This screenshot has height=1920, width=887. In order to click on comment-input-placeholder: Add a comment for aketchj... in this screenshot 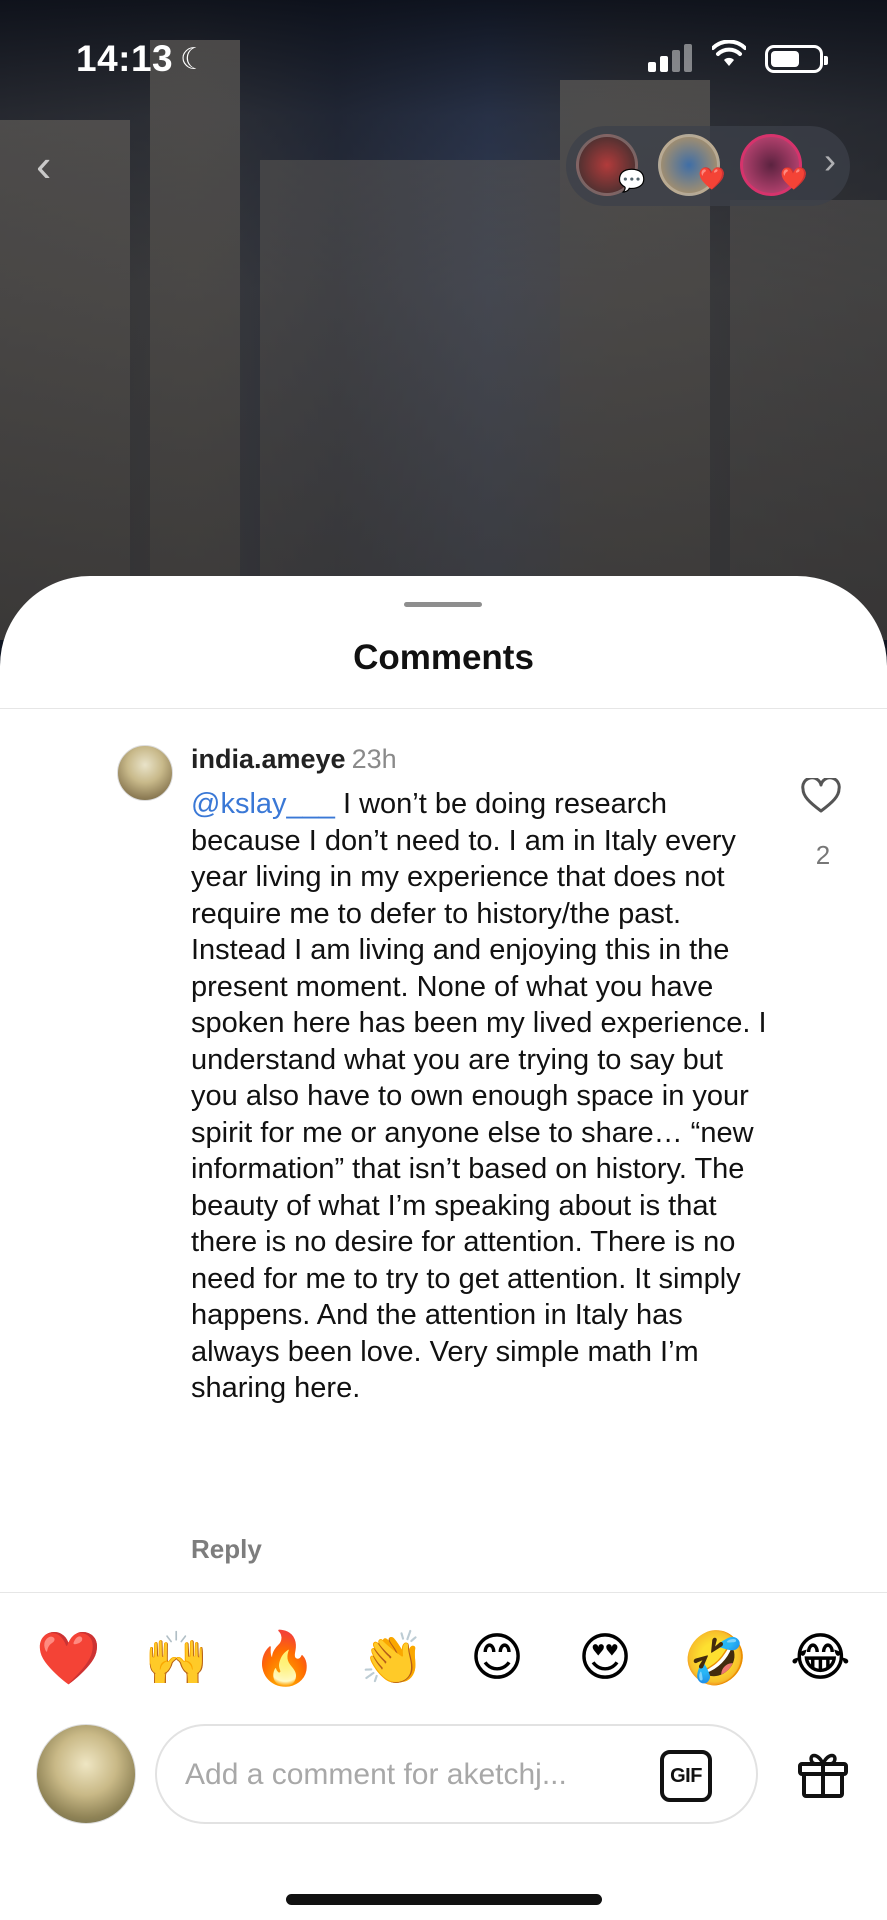, I will do `click(376, 1774)`.